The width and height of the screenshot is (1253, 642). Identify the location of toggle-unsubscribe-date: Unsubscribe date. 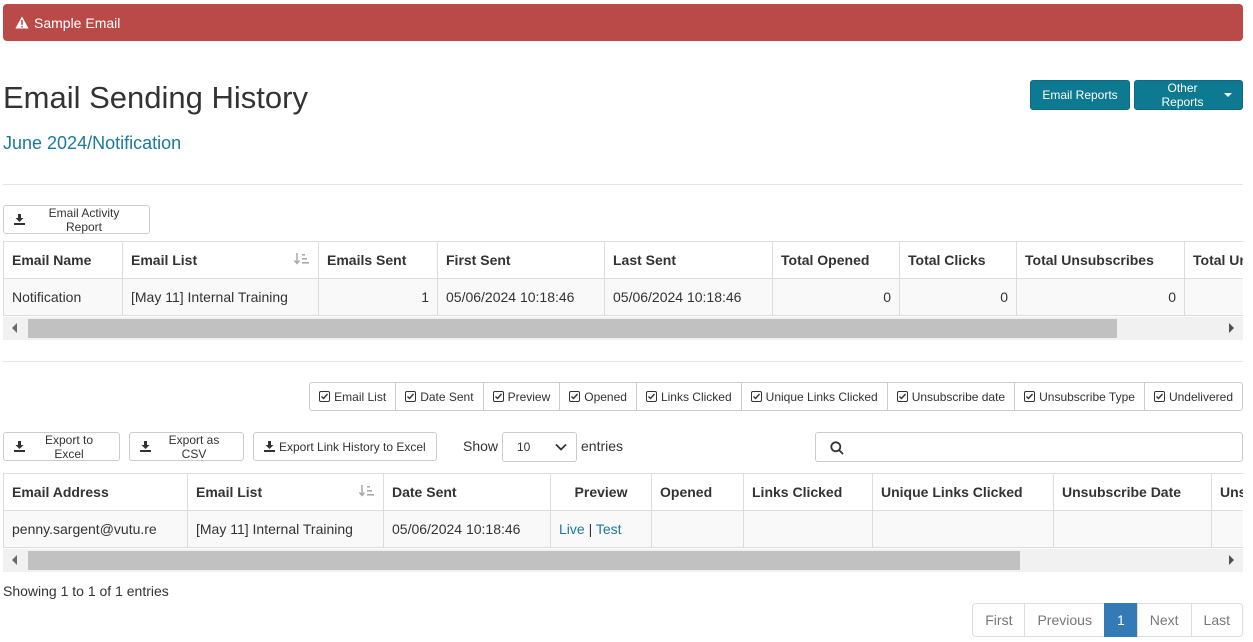
(951, 396).